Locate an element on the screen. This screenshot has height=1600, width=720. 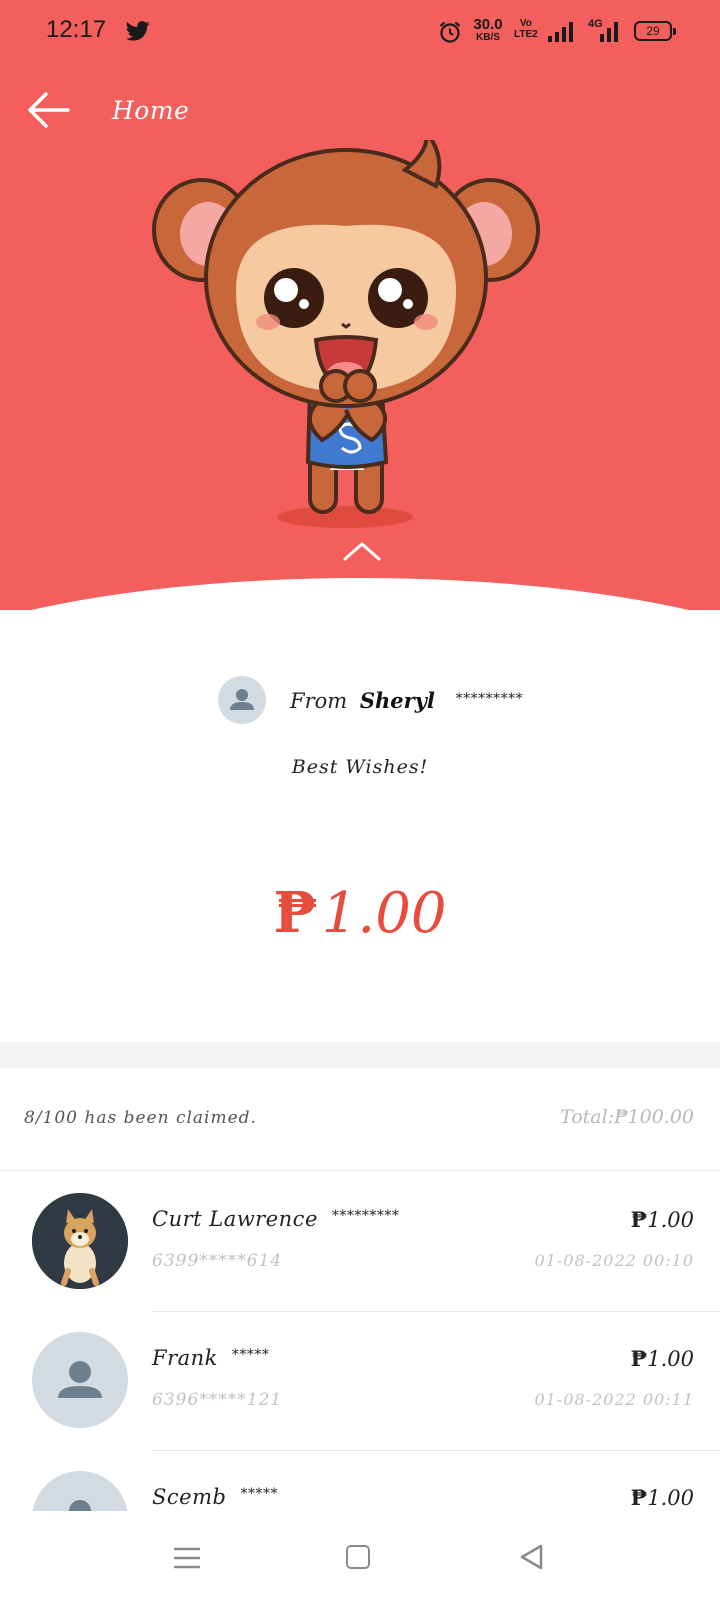
amount-value: 1.00 is located at coordinates (384, 913).